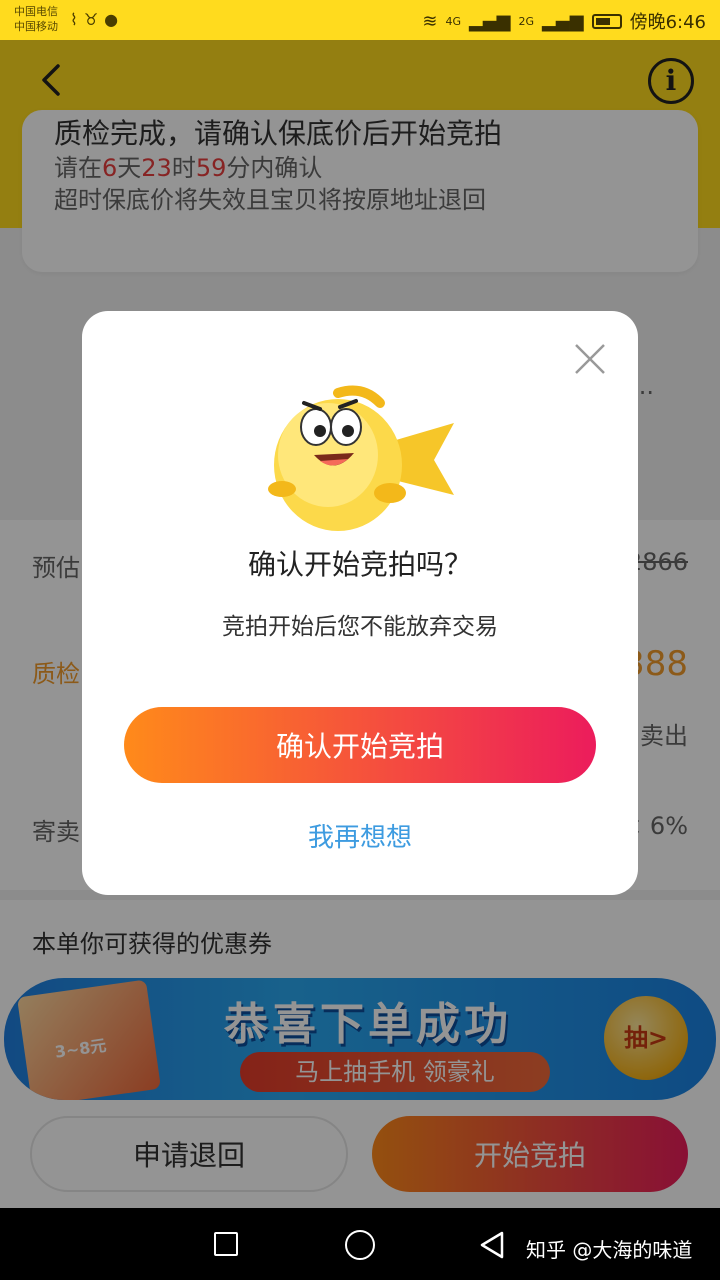  I want to click on fish-mascot-icon, so click(361, 458).